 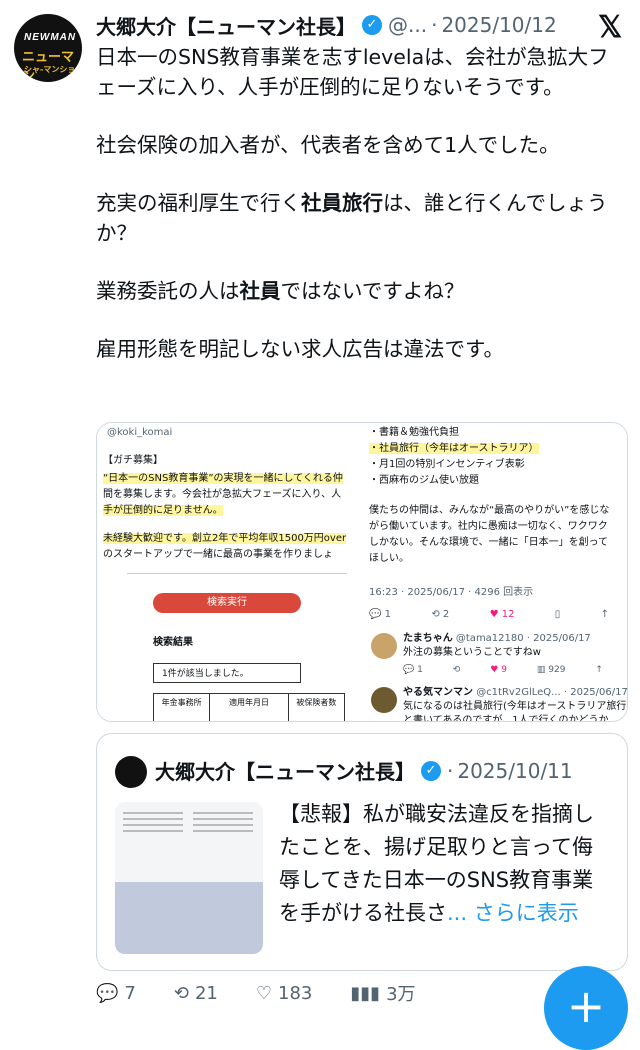 What do you see at coordinates (316, 702) in the screenshot?
I see `col-header: 被保険者数` at bounding box center [316, 702].